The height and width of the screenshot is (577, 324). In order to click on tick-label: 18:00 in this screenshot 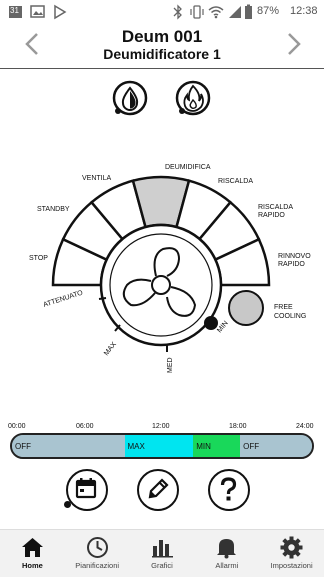, I will do `click(238, 426)`.